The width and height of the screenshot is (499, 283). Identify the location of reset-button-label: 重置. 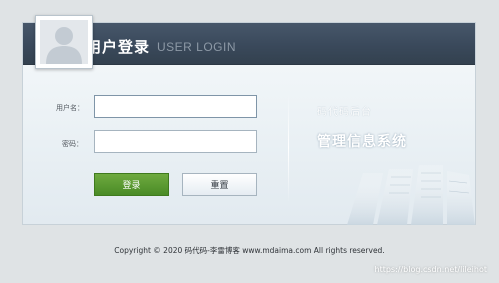
(219, 186).